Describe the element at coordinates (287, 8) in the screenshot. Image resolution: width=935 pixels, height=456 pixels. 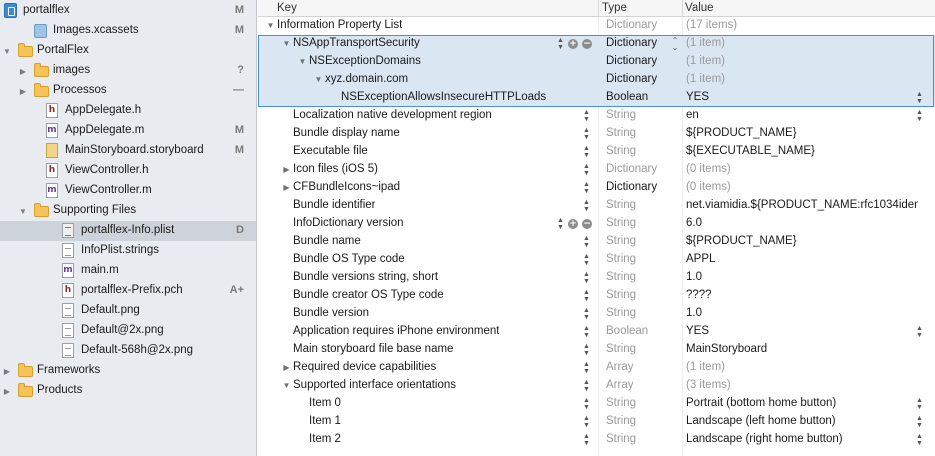
I see `key-column-header: Key` at that location.